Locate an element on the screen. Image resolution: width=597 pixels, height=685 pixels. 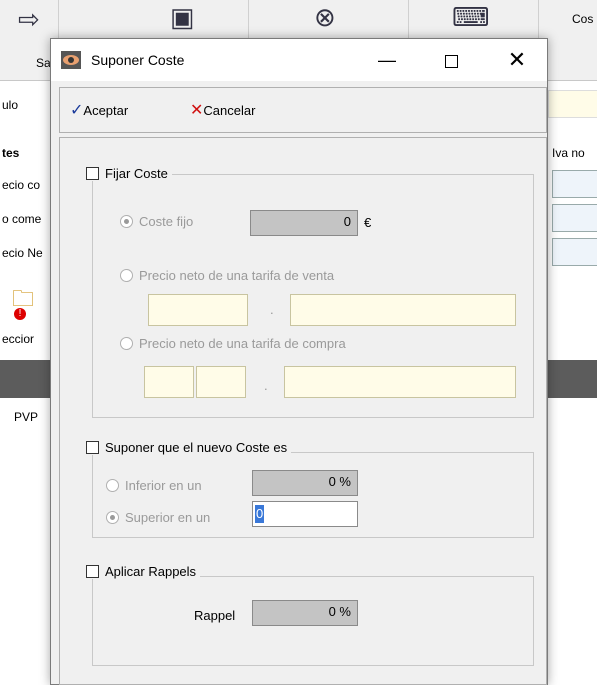
alert-icon: ! is located at coordinates (20, 314).